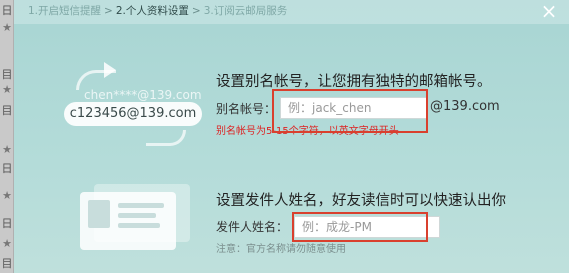 The image size is (569, 273). Describe the element at coordinates (110, 70) in the screenshot. I see `arrow-head-icon` at that location.